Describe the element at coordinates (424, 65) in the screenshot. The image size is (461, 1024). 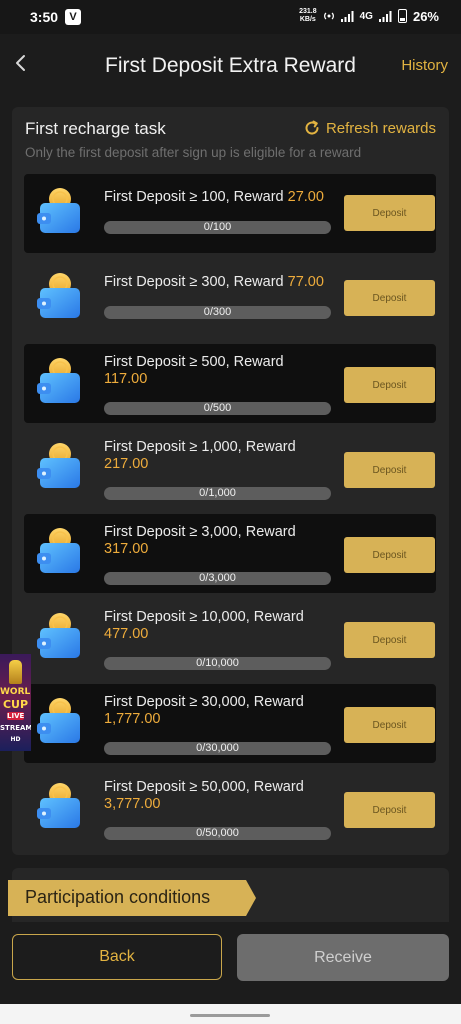
I see `history-link: History` at that location.